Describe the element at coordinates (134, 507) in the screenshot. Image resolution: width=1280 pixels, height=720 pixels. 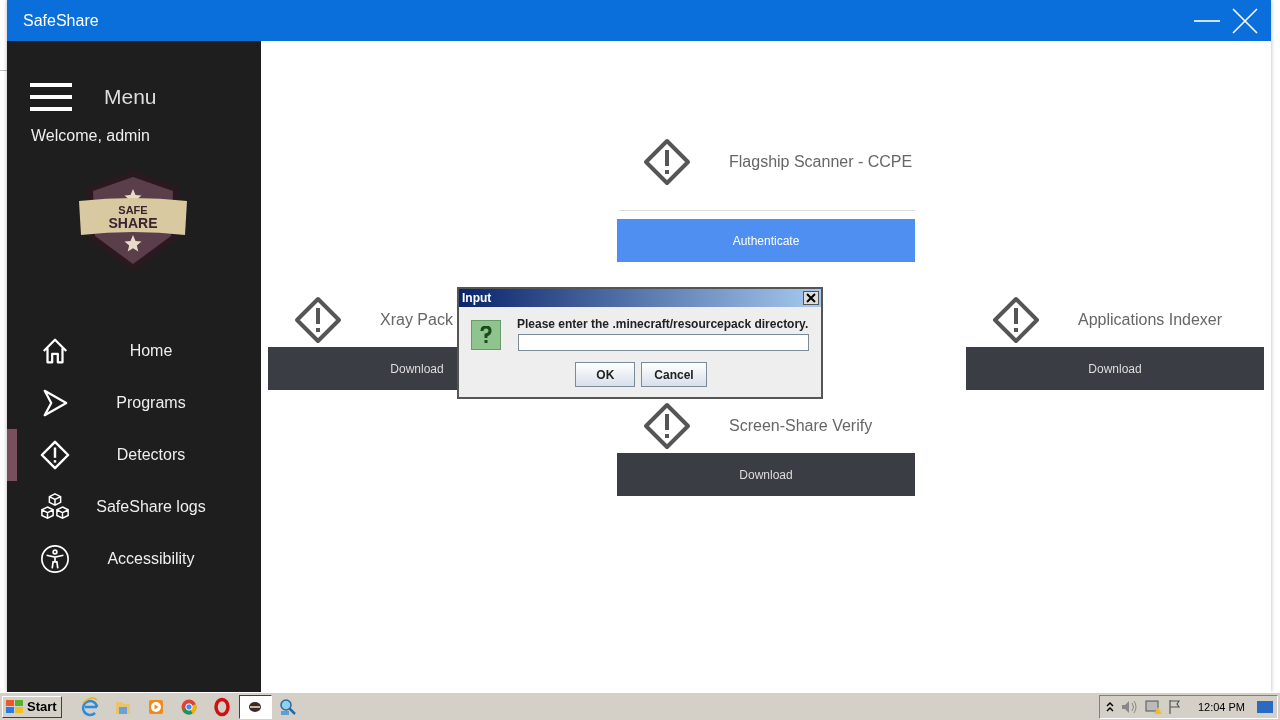
I see `sidebar-item: SafeShare logs` at that location.